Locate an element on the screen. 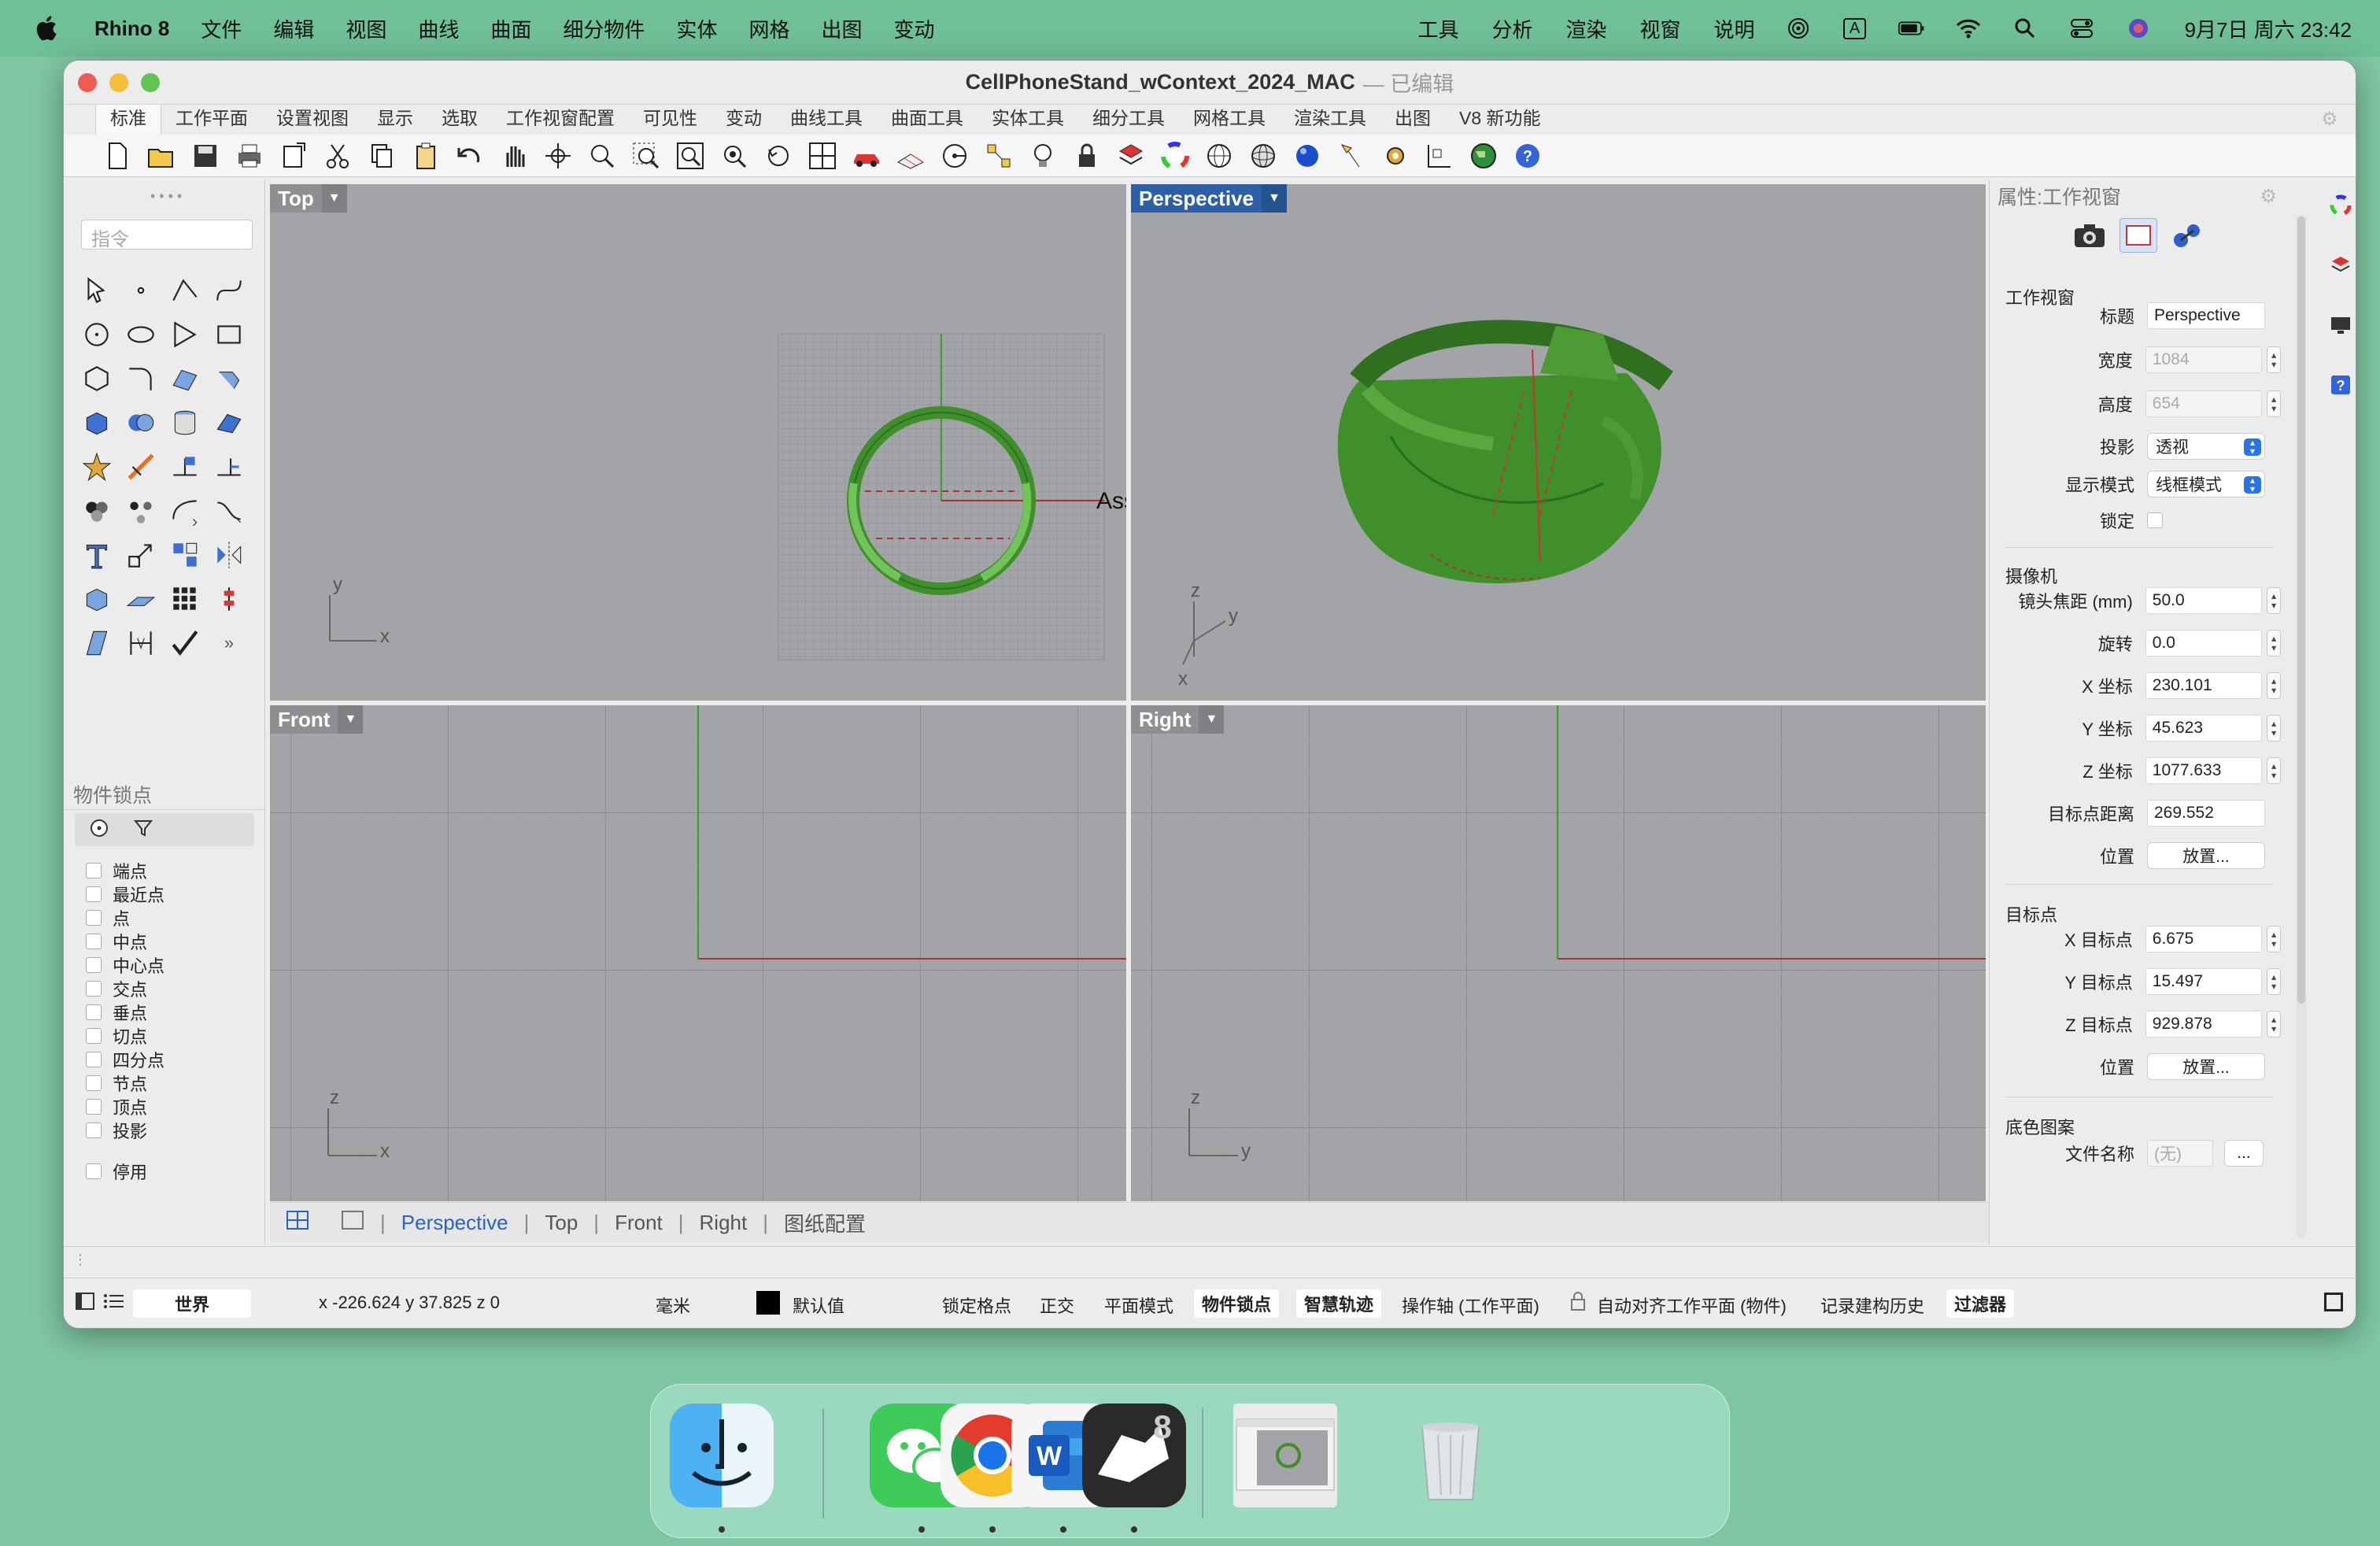 This screenshot has height=1546, width=2380. clock: 9月7日 周六 23:42 is located at coordinates (2268, 28).